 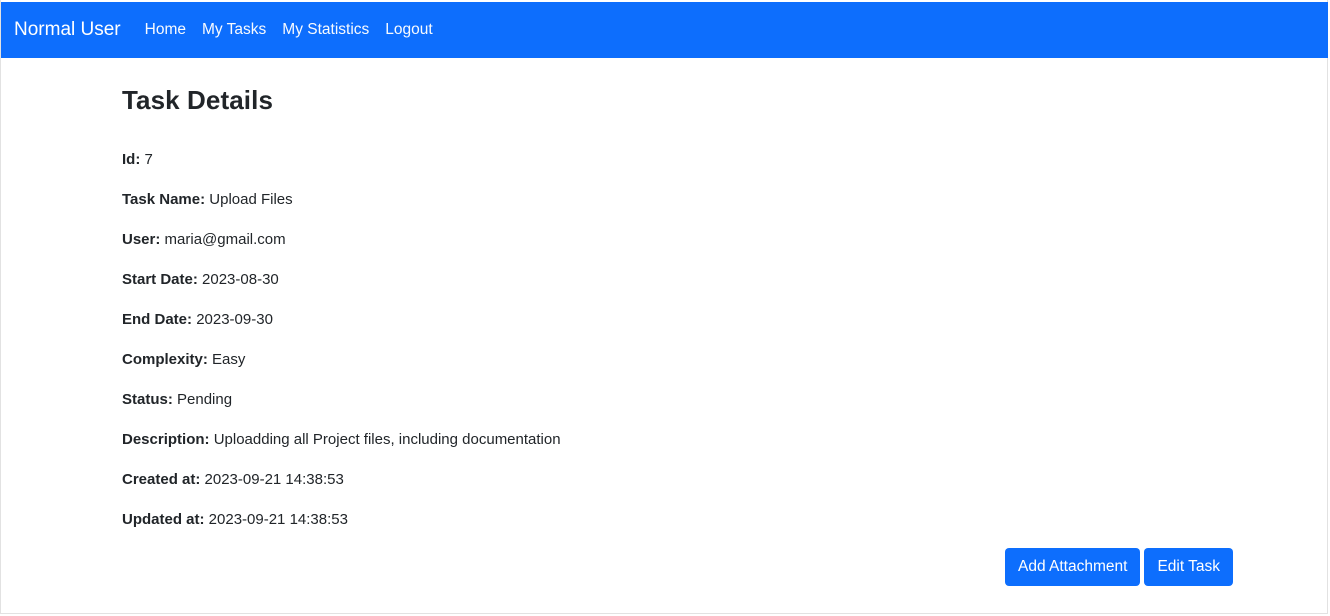 What do you see at coordinates (164, 199) in the screenshot?
I see `detail-label: Task Name:` at bounding box center [164, 199].